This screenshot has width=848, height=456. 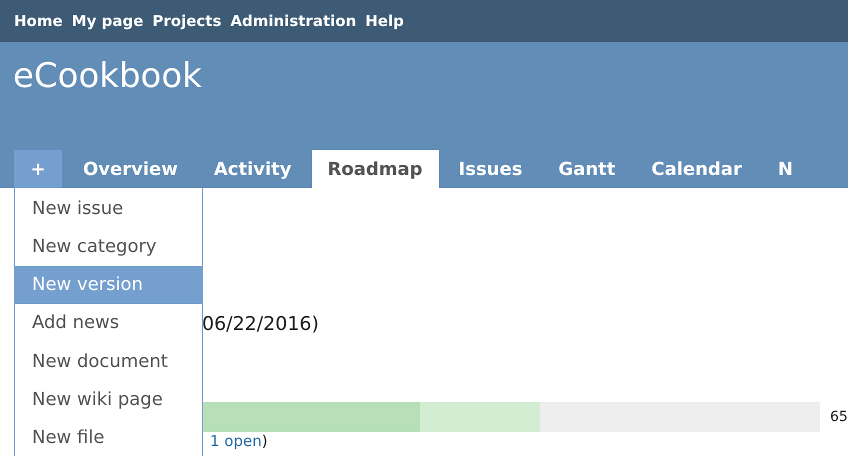 I want to click on percent-label: 65, so click(x=839, y=417).